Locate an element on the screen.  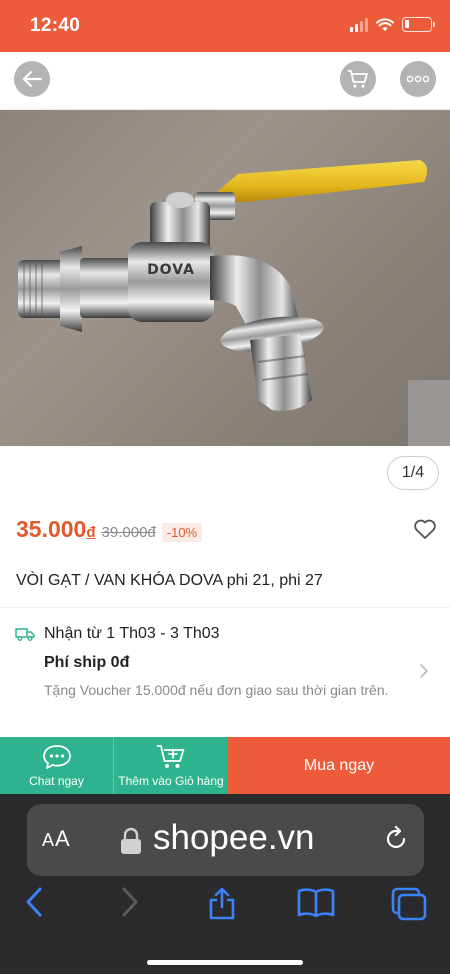
lock-icon is located at coordinates (131, 840).